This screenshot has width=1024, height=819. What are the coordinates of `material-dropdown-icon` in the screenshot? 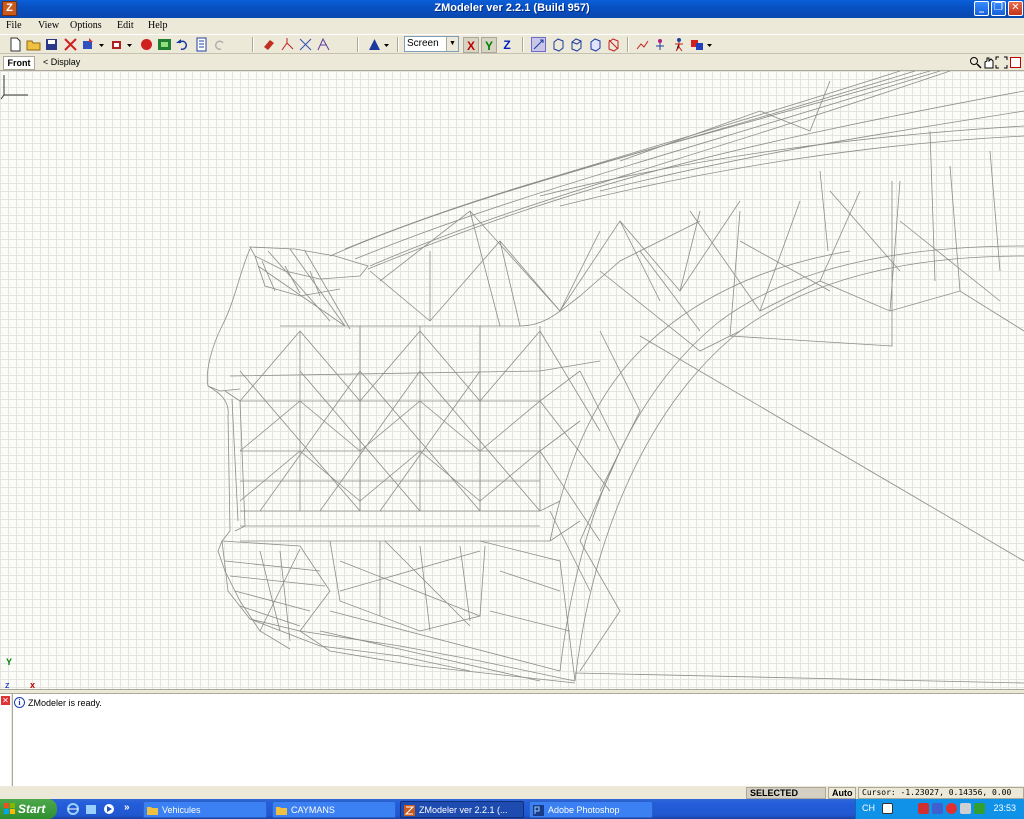 It's located at (387, 44).